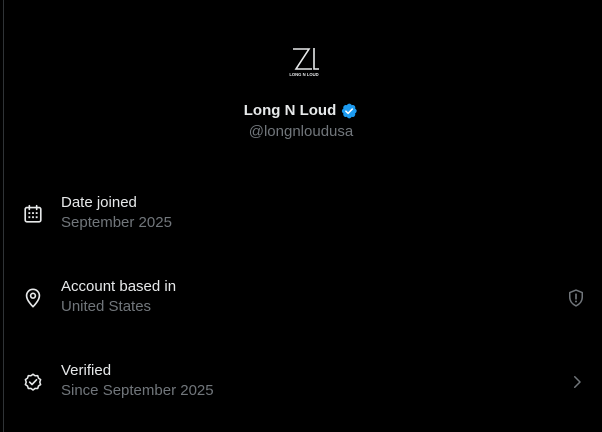 The height and width of the screenshot is (432, 602). I want to click on row-text: Verified Since September 2025, so click(137, 381).